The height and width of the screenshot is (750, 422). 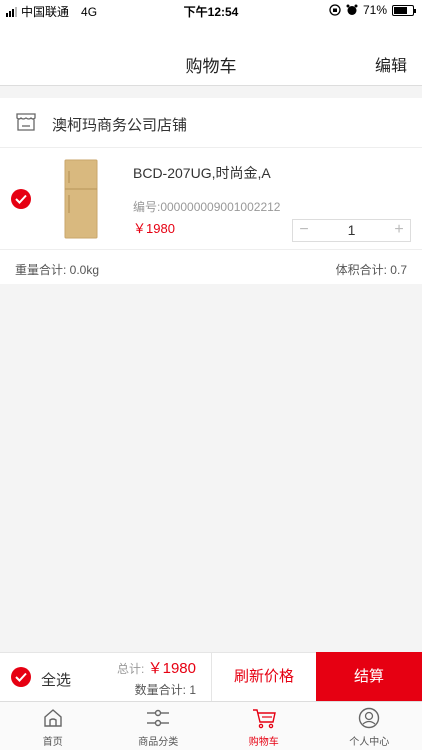 I want to click on tab-profile: 个人中心, so click(x=369, y=726).